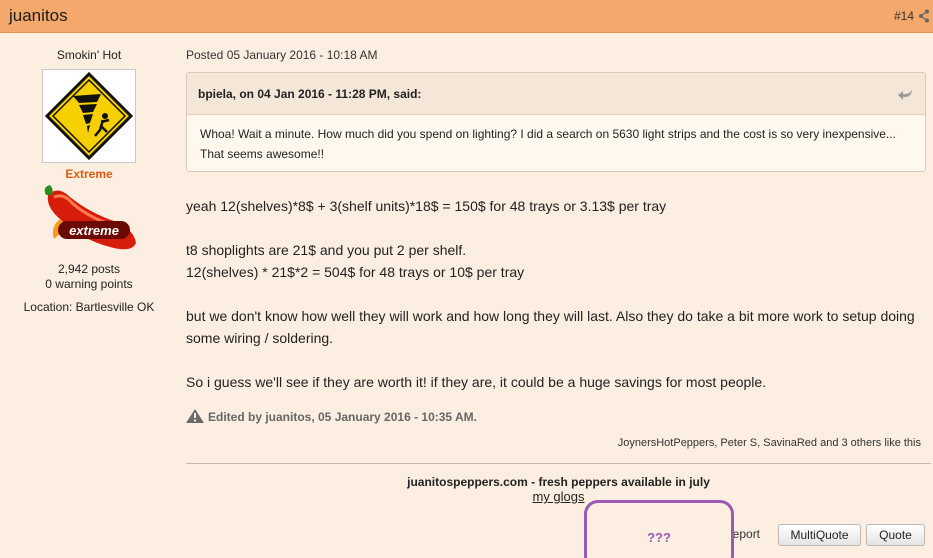 This screenshot has width=933, height=558. What do you see at coordinates (924, 16) in the screenshot?
I see `share-icon` at bounding box center [924, 16].